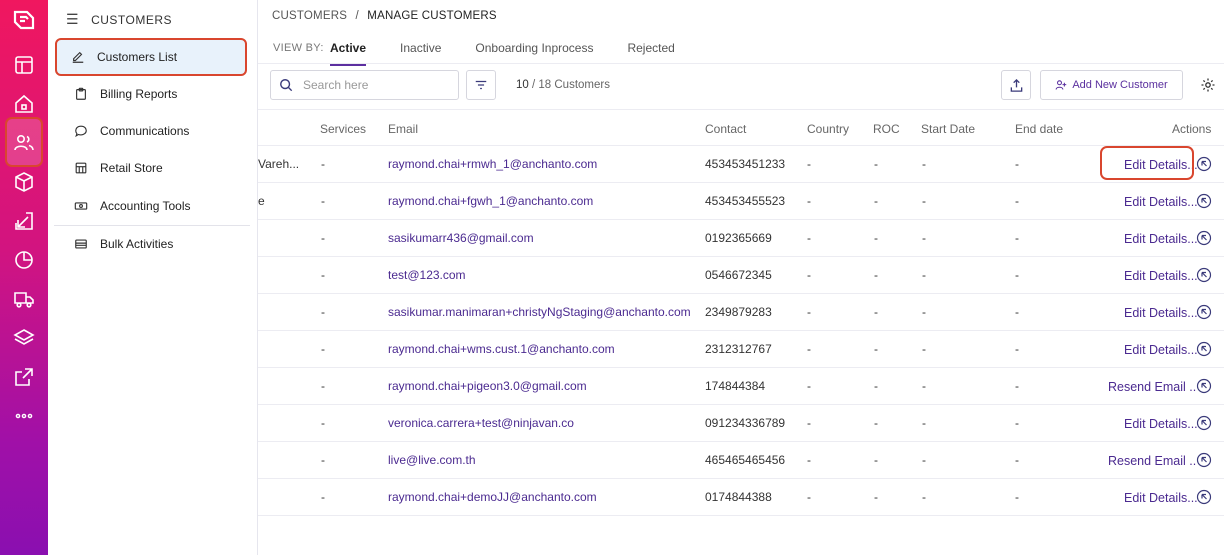  What do you see at coordinates (24, 277) in the screenshot?
I see `app-rail` at bounding box center [24, 277].